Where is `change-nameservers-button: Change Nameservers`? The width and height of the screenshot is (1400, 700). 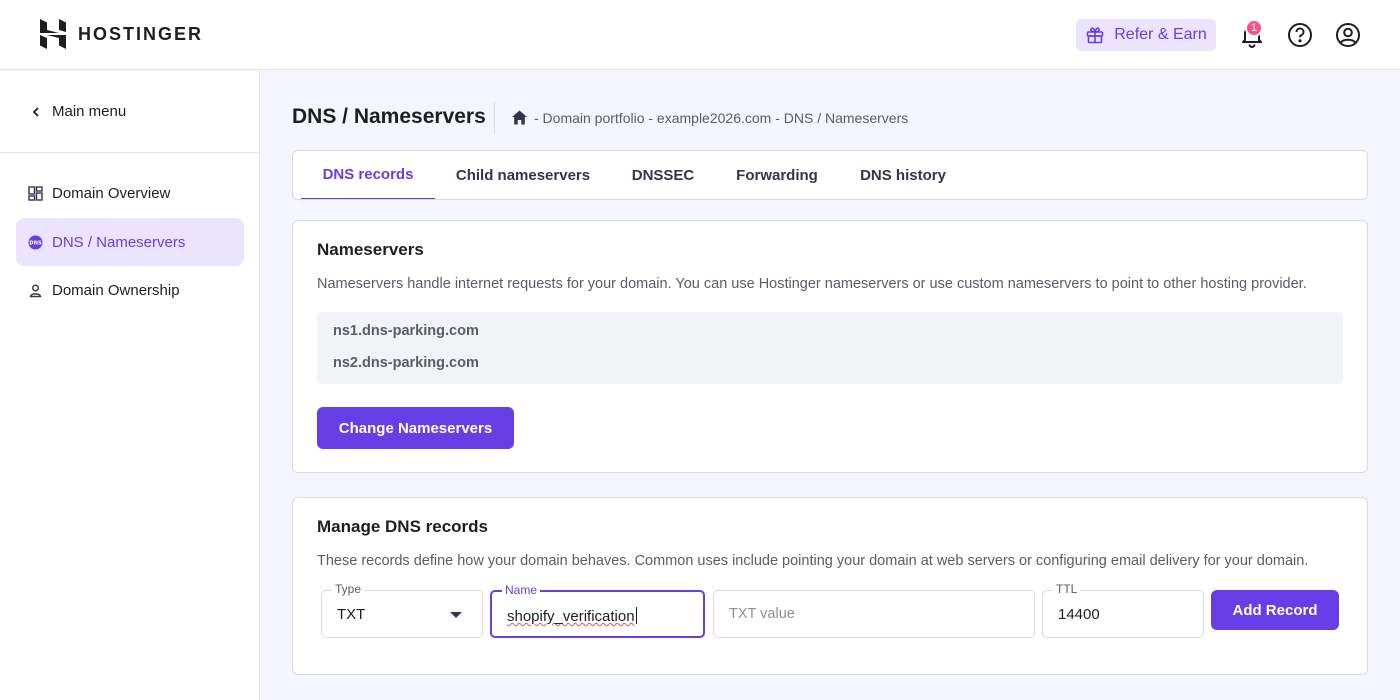
change-nameservers-button: Change Nameservers is located at coordinates (415, 428).